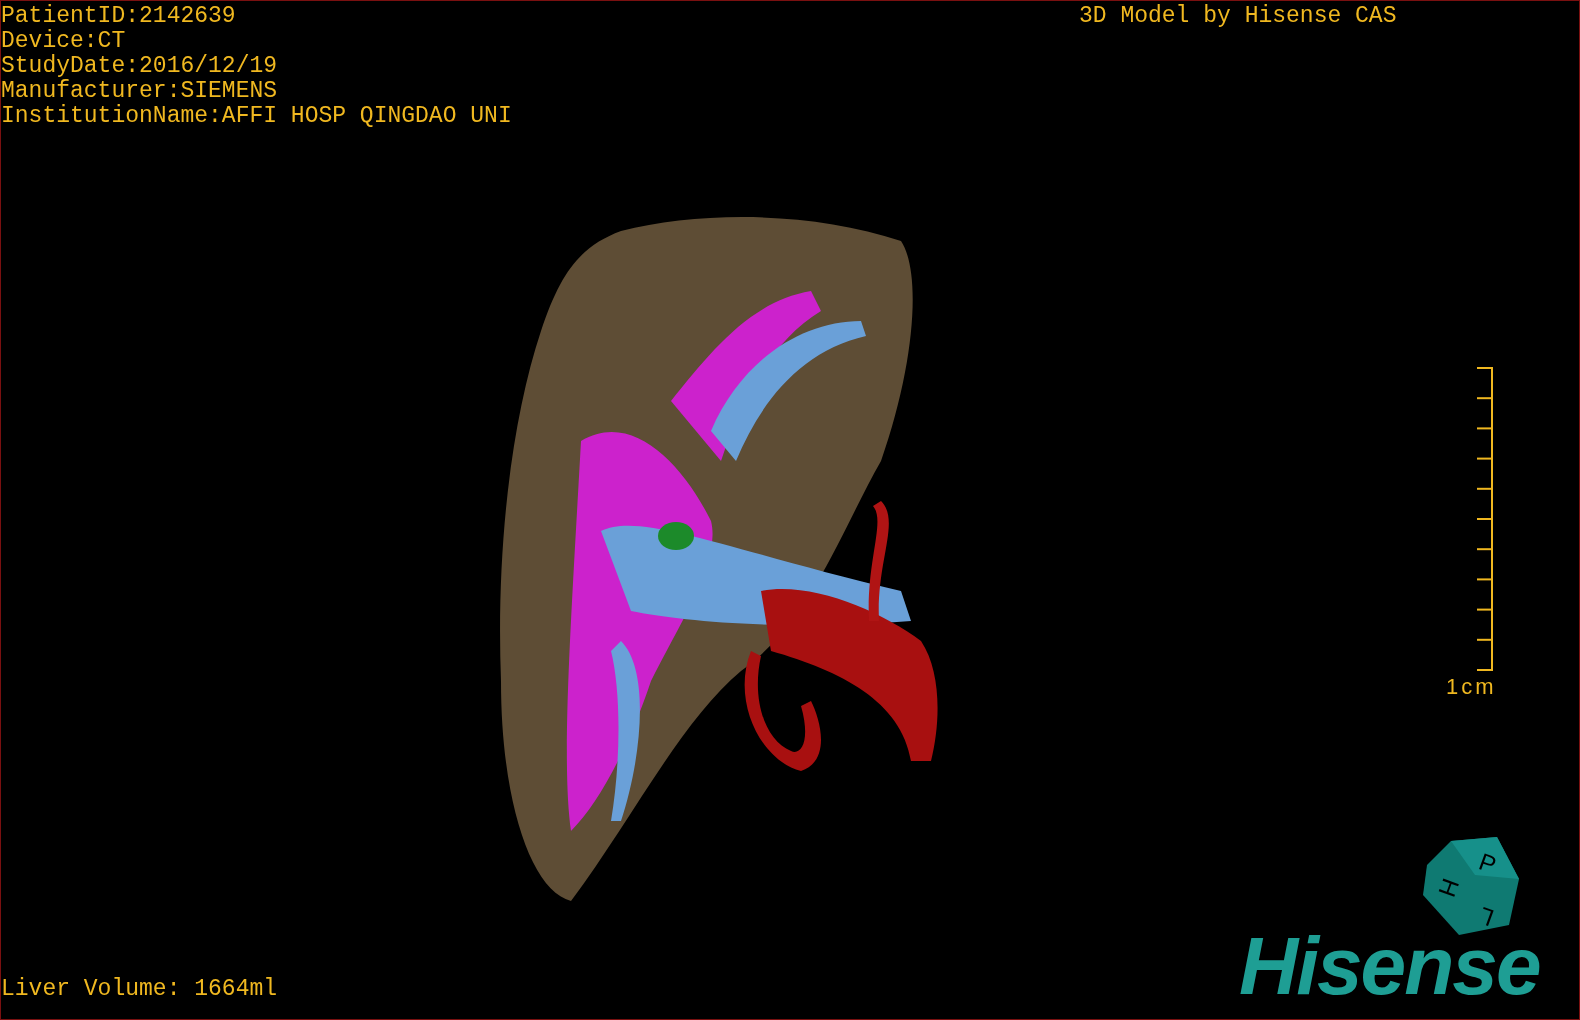  Describe the element at coordinates (139, 91) in the screenshot. I see `patient-info-text: Manufacturer:SIEMENS` at that location.